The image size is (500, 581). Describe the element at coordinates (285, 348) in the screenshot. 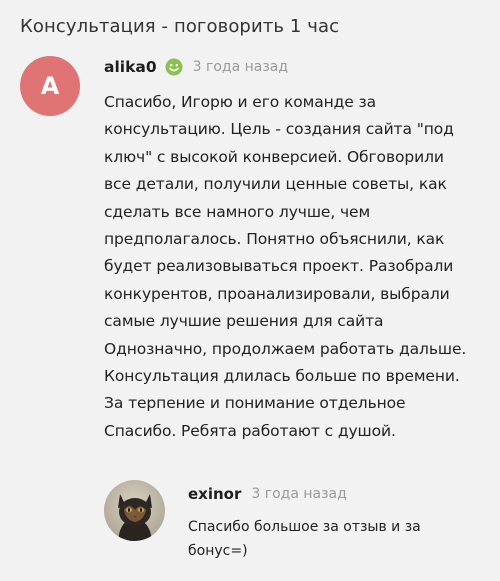

I see `review-text-line: Однозначно, продолжаем работать дальше.` at that location.